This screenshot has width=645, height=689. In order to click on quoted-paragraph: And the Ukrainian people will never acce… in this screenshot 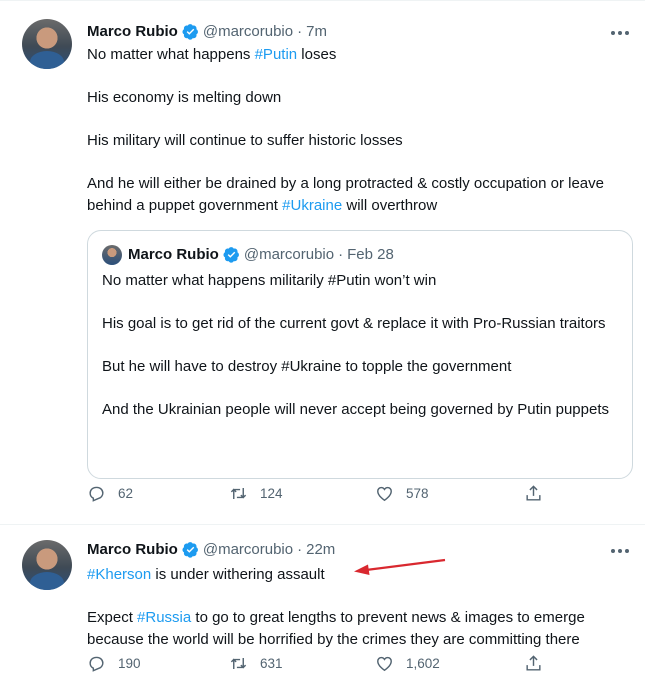, I will do `click(355, 409)`.